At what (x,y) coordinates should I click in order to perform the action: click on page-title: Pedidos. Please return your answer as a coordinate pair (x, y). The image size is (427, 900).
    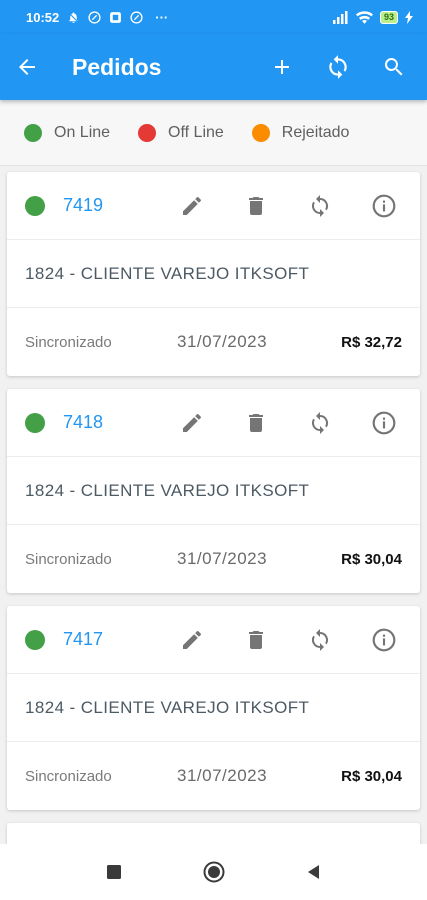
    Looking at the image, I should click on (117, 66).